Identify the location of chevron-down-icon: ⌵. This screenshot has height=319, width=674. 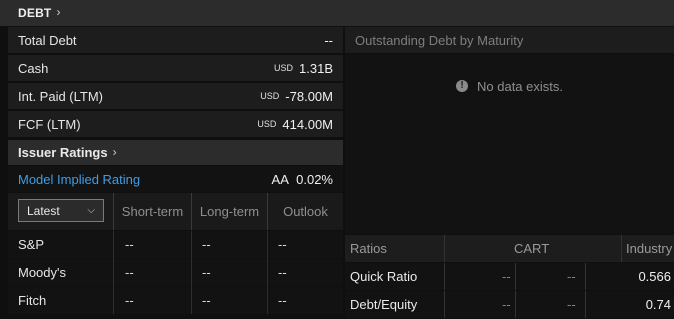
(91, 210).